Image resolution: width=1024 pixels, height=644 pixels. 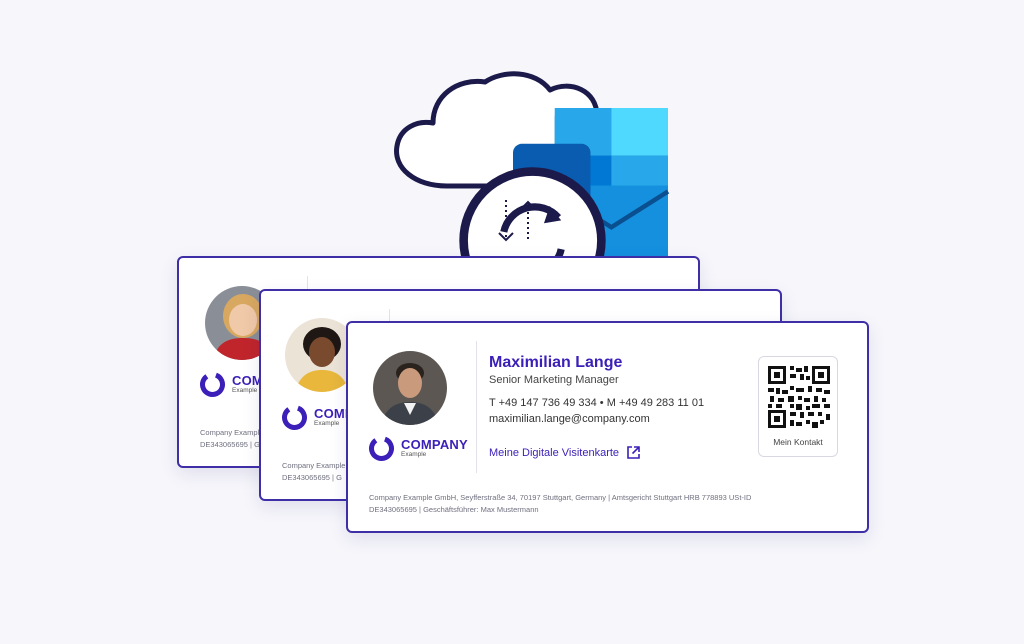 I want to click on outlook-letter: O, so click(x=483, y=132).